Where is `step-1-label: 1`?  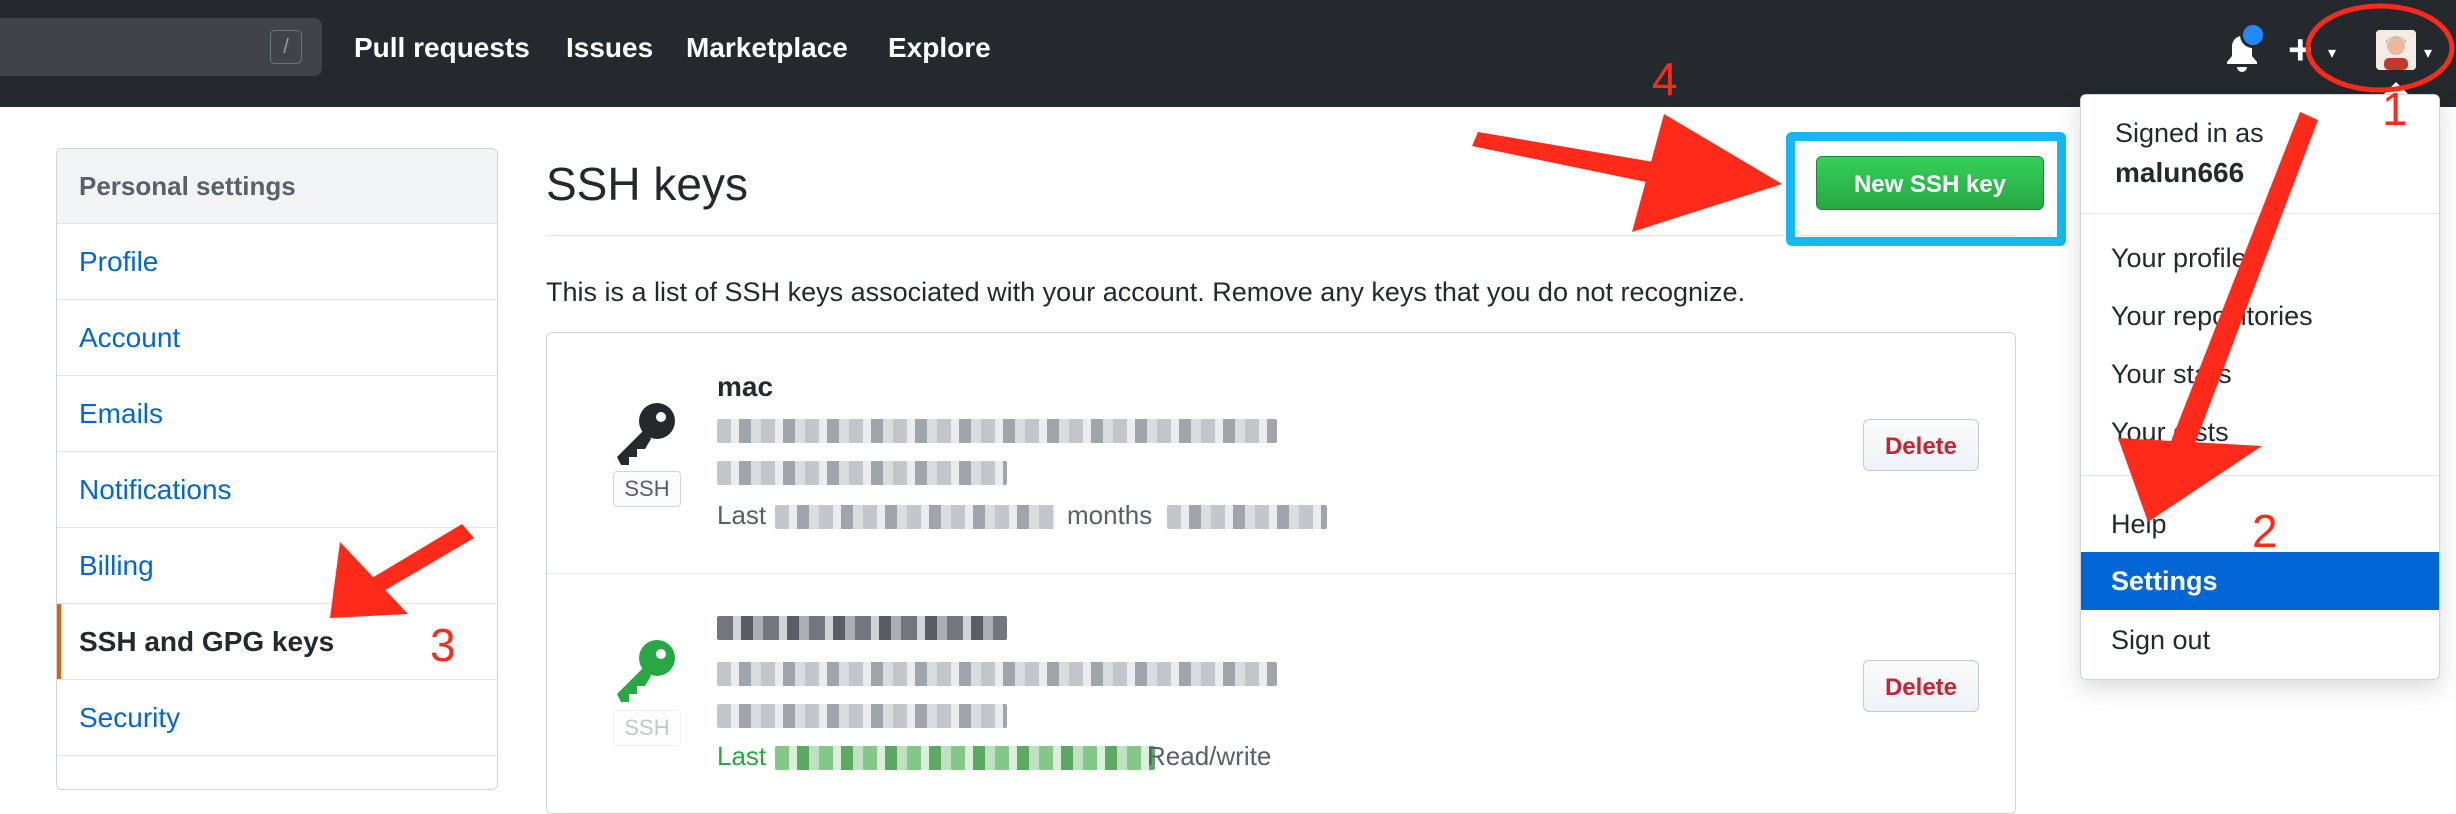
step-1-label: 1 is located at coordinates (2395, 109).